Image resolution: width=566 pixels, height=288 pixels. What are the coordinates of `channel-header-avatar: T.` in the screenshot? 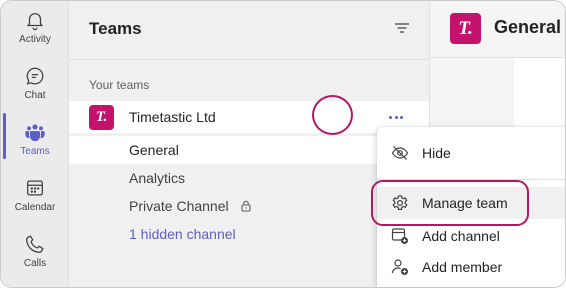 It's located at (465, 28).